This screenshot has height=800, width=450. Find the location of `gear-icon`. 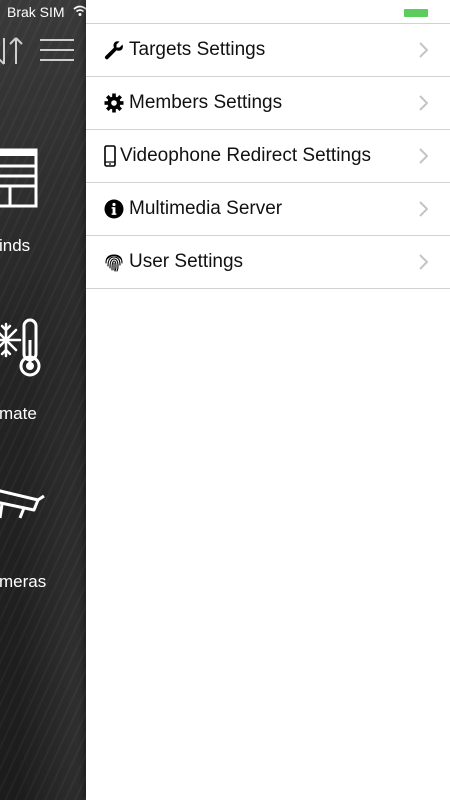

gear-icon is located at coordinates (114, 103).